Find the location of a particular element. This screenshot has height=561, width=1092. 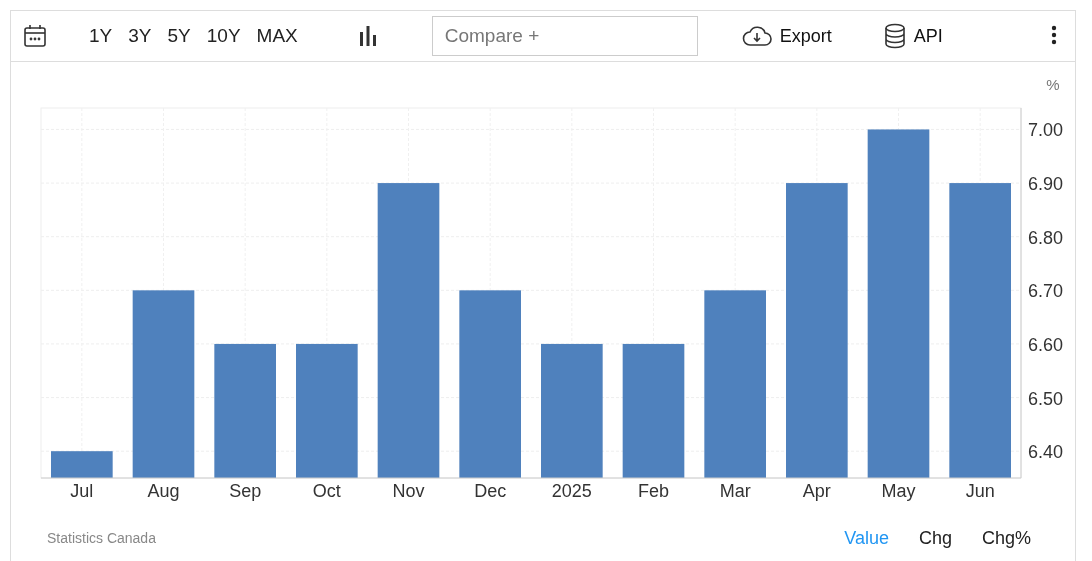

export-button: Export is located at coordinates (786, 36).